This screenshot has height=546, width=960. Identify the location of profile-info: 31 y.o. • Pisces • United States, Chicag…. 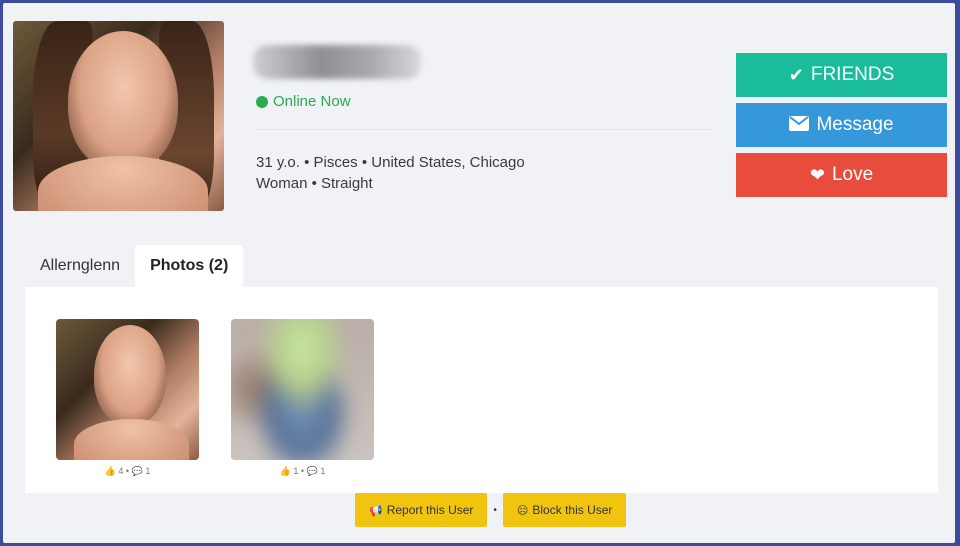
(390, 173).